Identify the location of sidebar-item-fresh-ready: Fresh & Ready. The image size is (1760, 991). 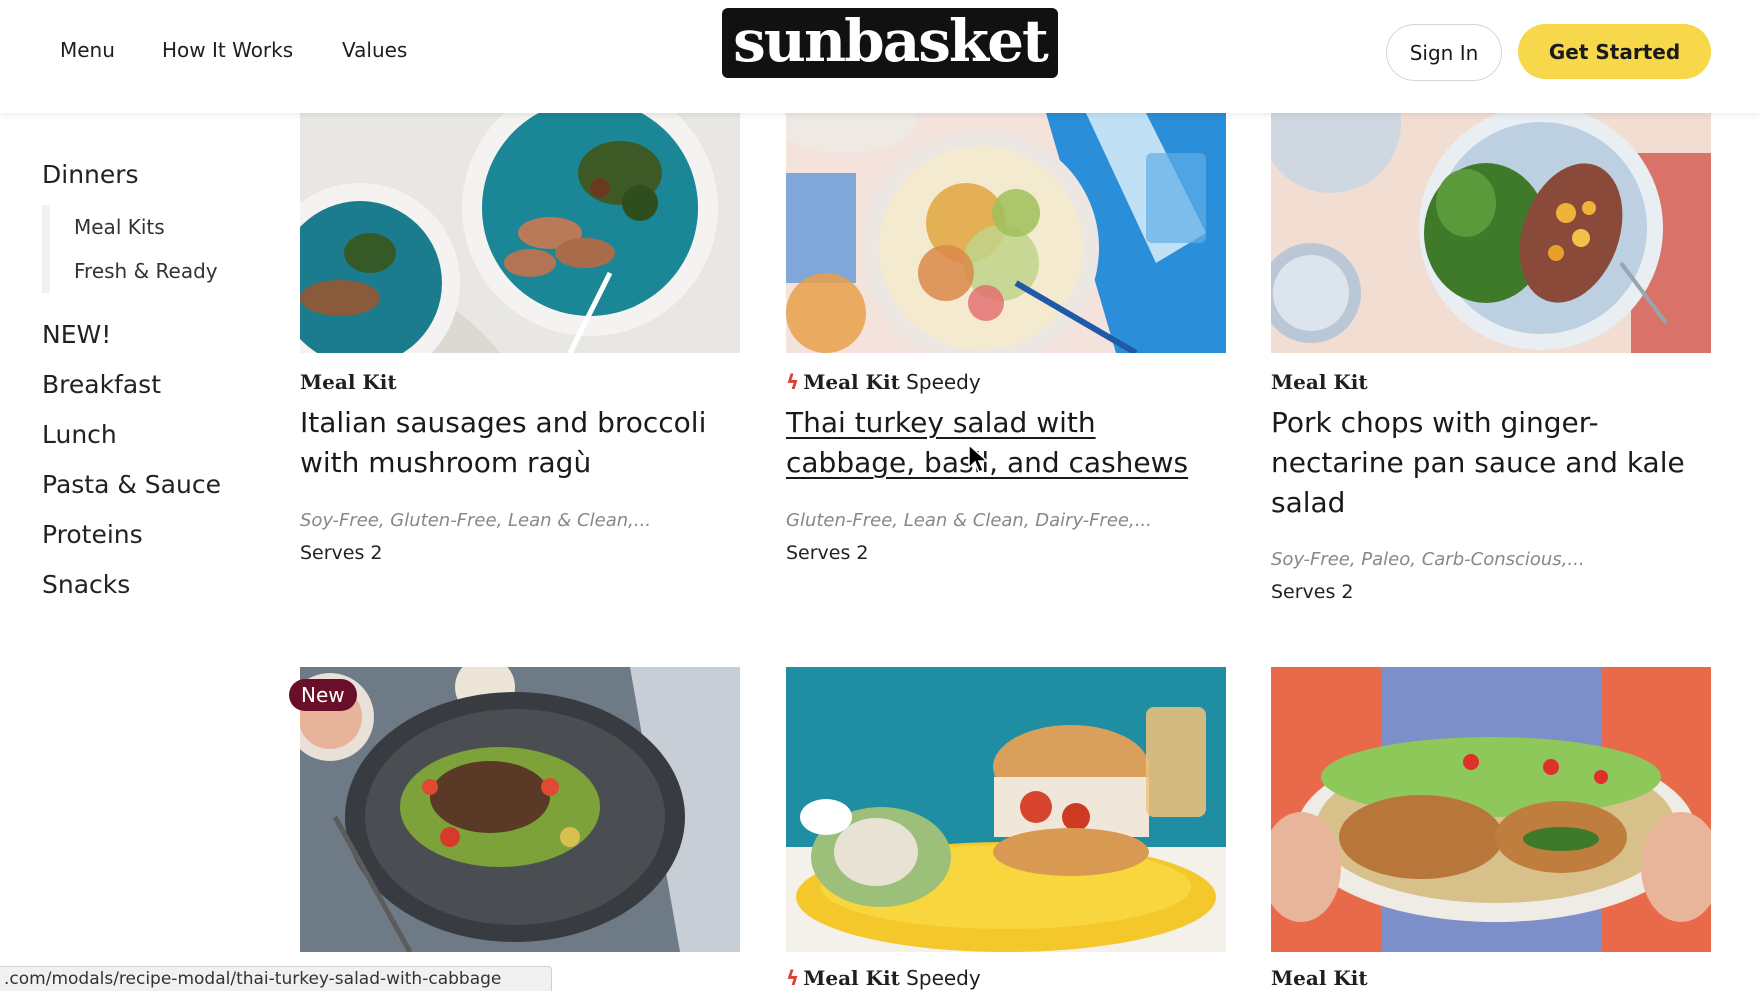
(146, 271).